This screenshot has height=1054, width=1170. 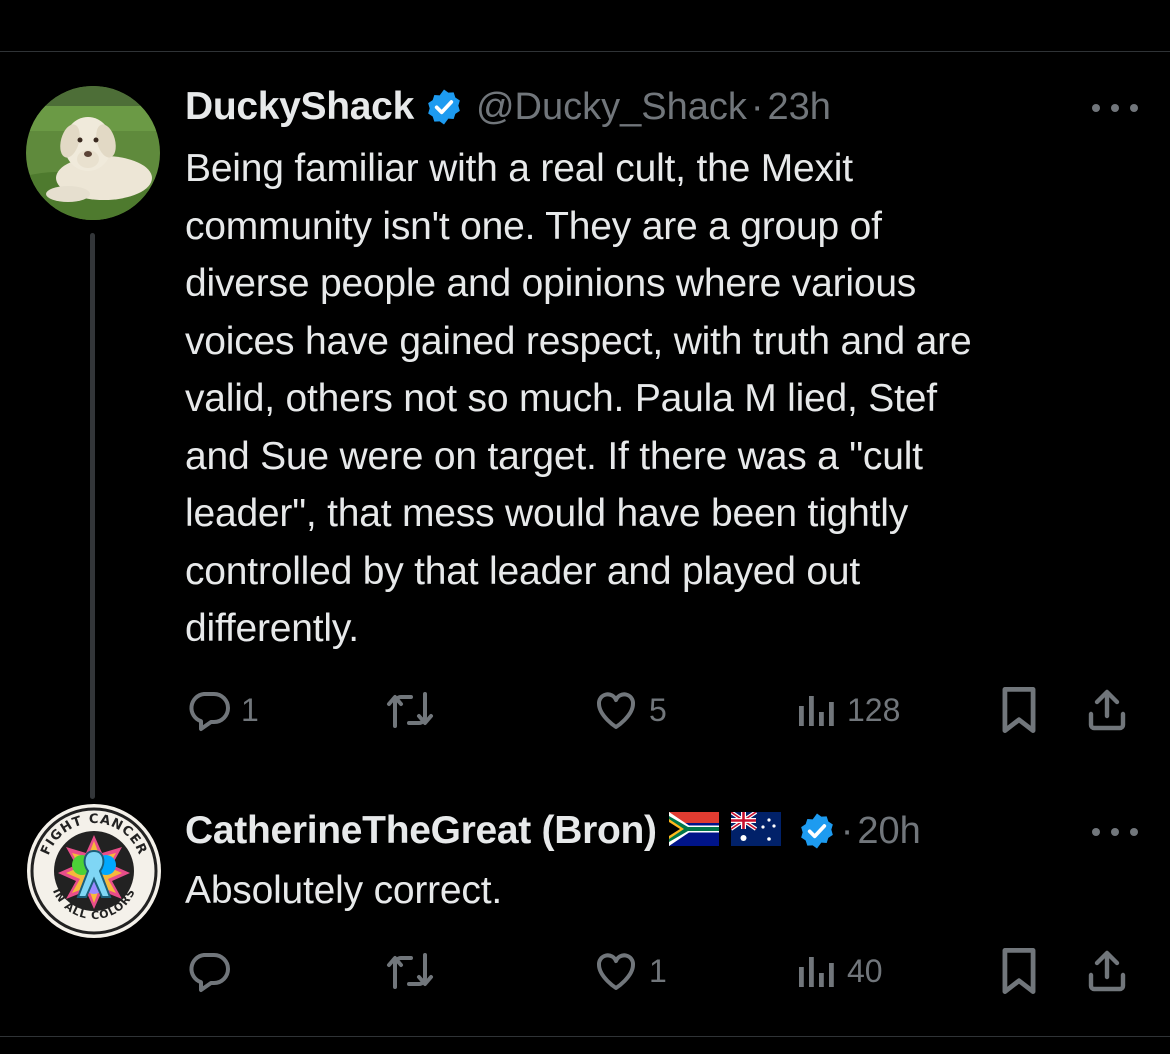 What do you see at coordinates (658, 709) in the screenshot?
I see `like-count: 5` at bounding box center [658, 709].